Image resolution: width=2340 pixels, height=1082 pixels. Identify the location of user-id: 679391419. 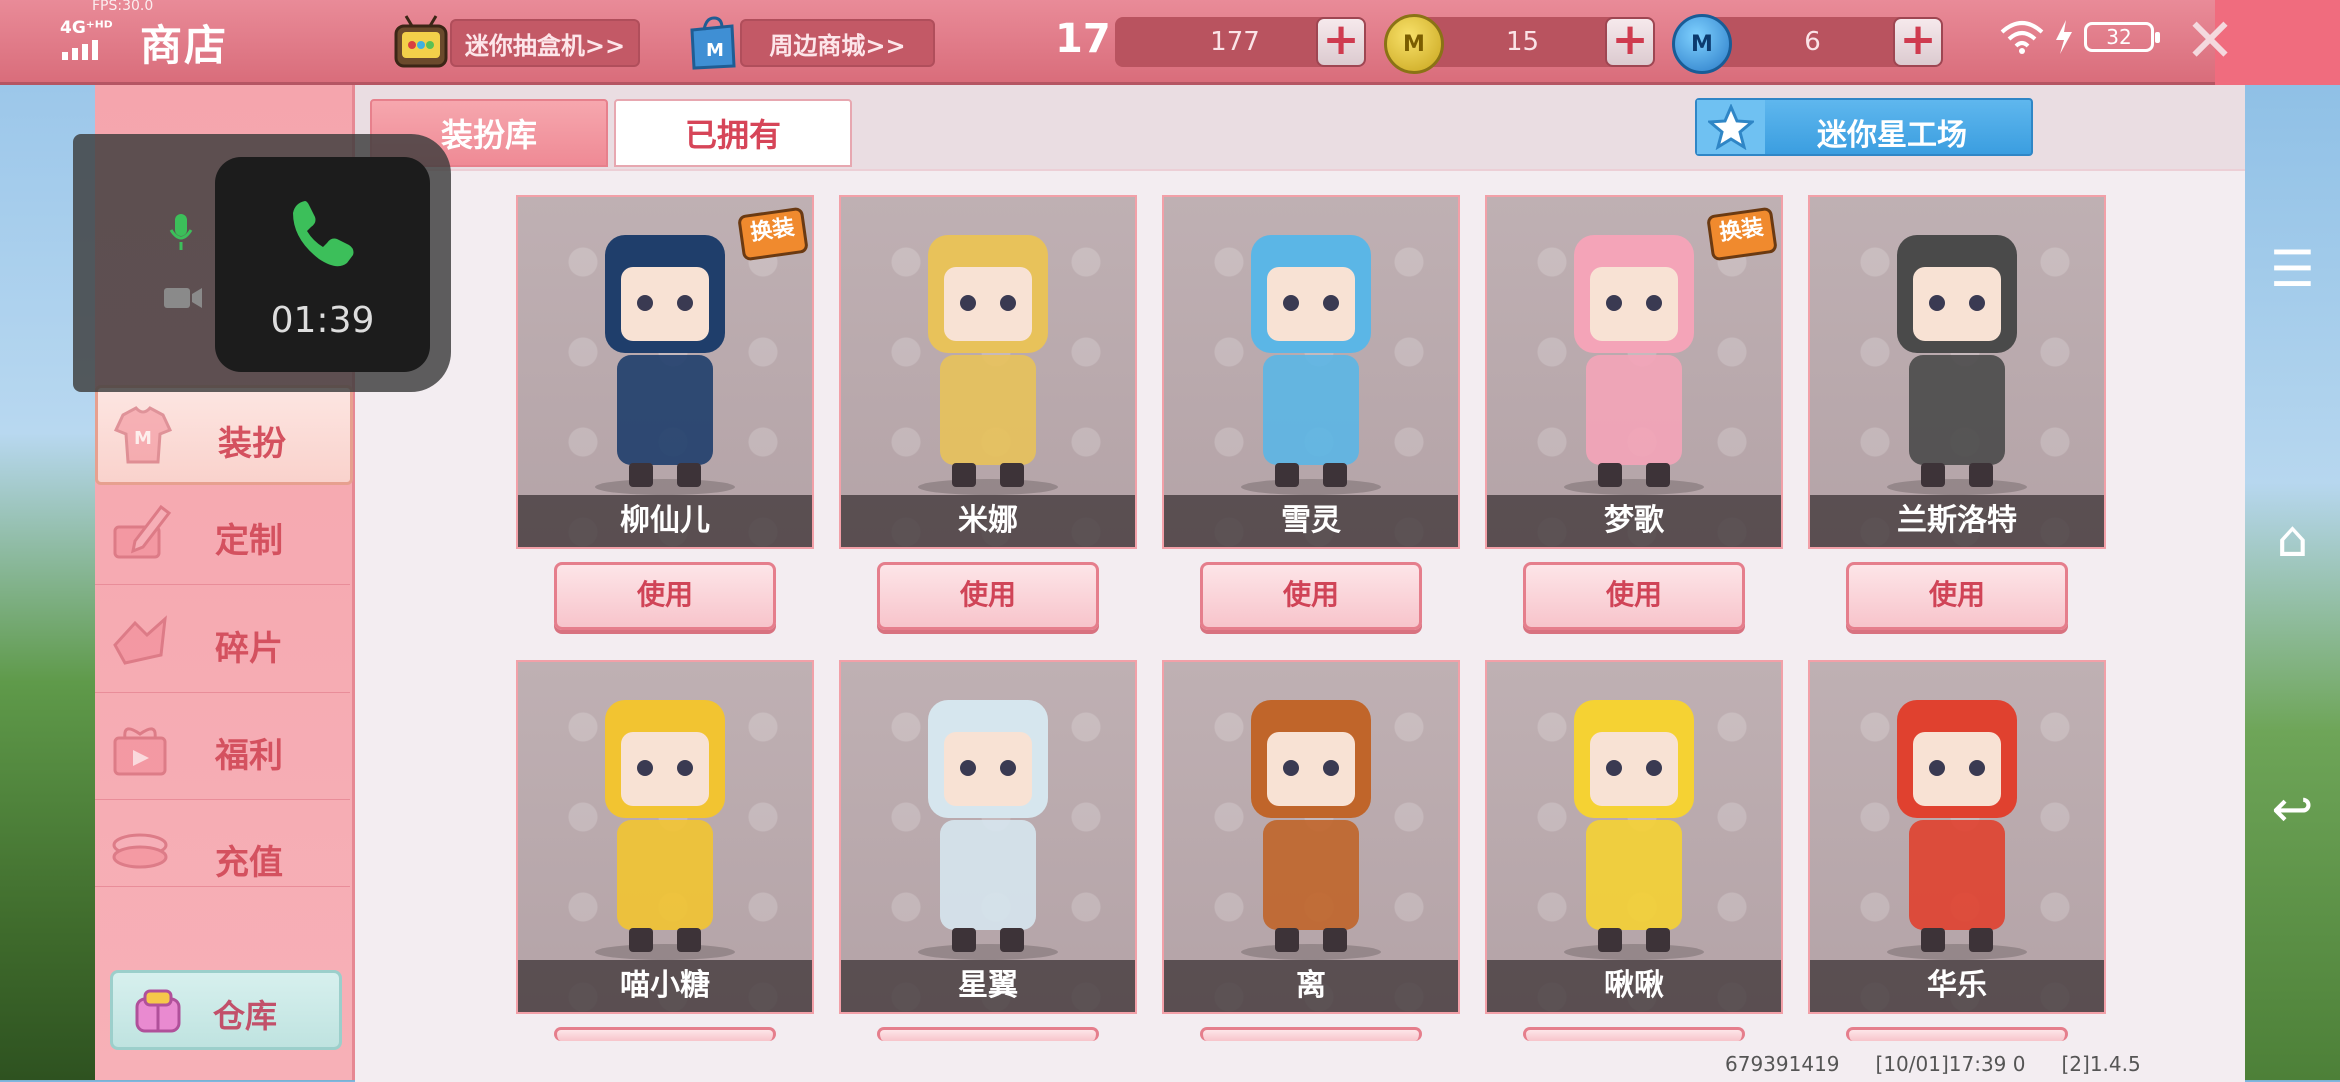
(1782, 1064).